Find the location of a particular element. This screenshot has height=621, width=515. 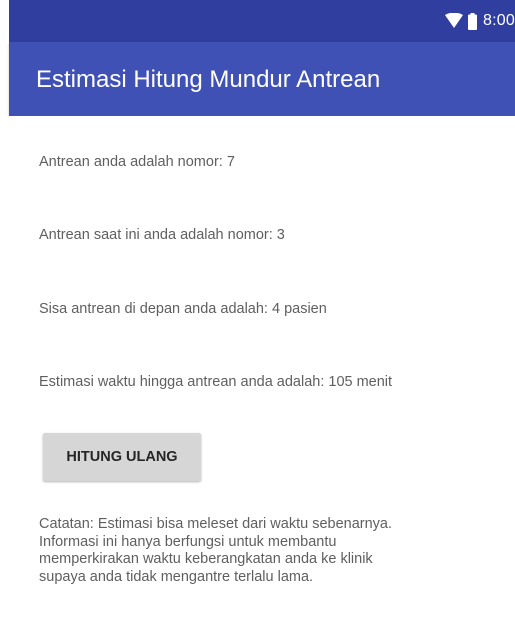

status-time: 8:00 is located at coordinates (499, 20).